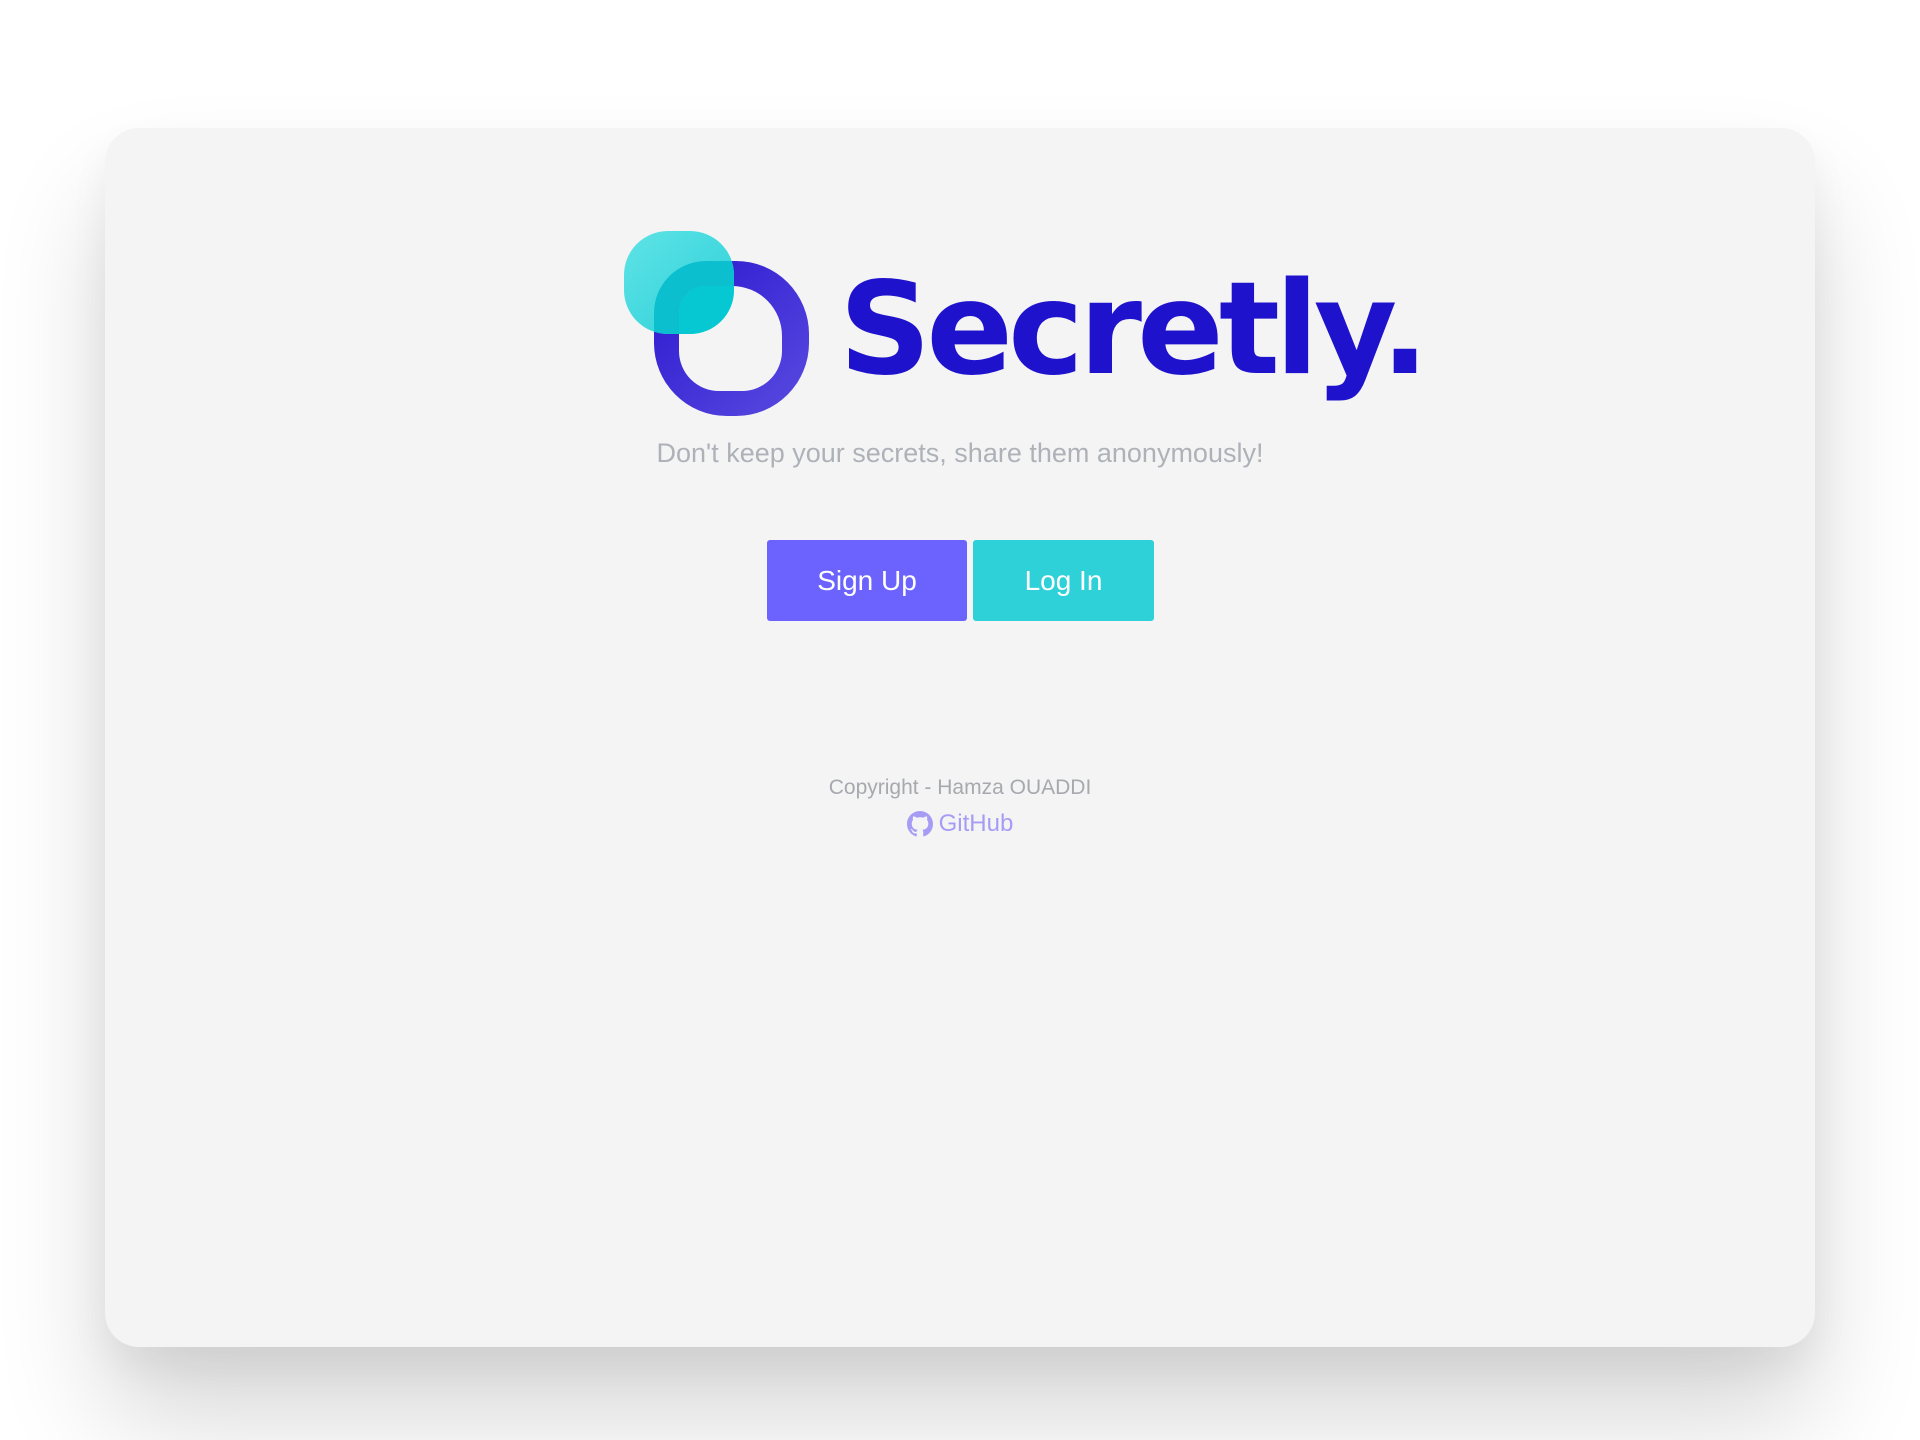 This screenshot has height=1440, width=1920. I want to click on auth-actions: Sign Up Log In, so click(960, 580).